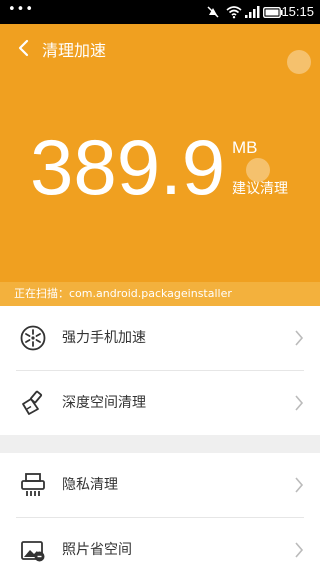 This screenshot has width=320, height=582. Describe the element at coordinates (252, 12) in the screenshot. I see `signal-icon` at that location.